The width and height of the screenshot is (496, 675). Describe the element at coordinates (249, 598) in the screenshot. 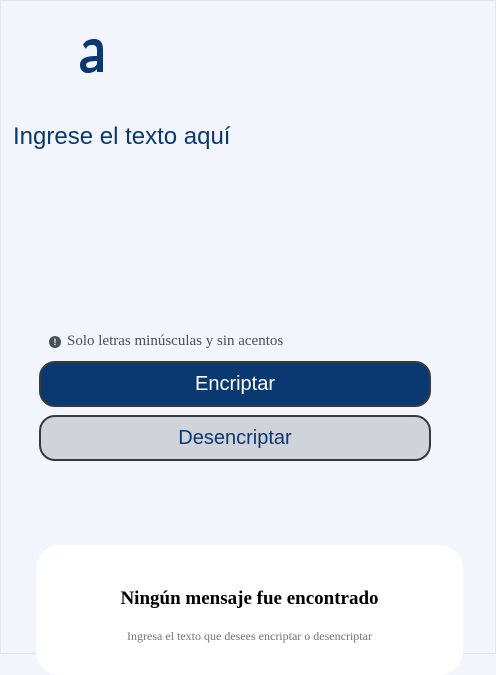

I see `output-title: Ningún mensaje fue encontrado` at that location.